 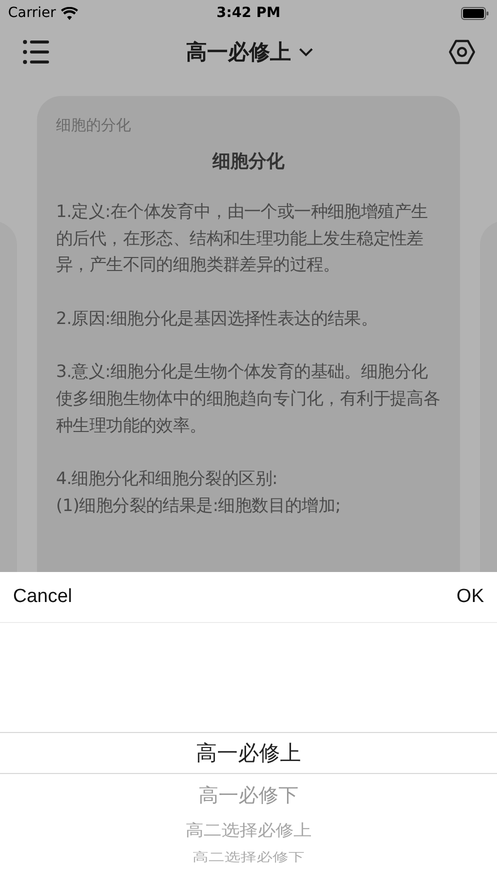 What do you see at coordinates (248, 161) in the screenshot?
I see `note-title: 细胞分化` at bounding box center [248, 161].